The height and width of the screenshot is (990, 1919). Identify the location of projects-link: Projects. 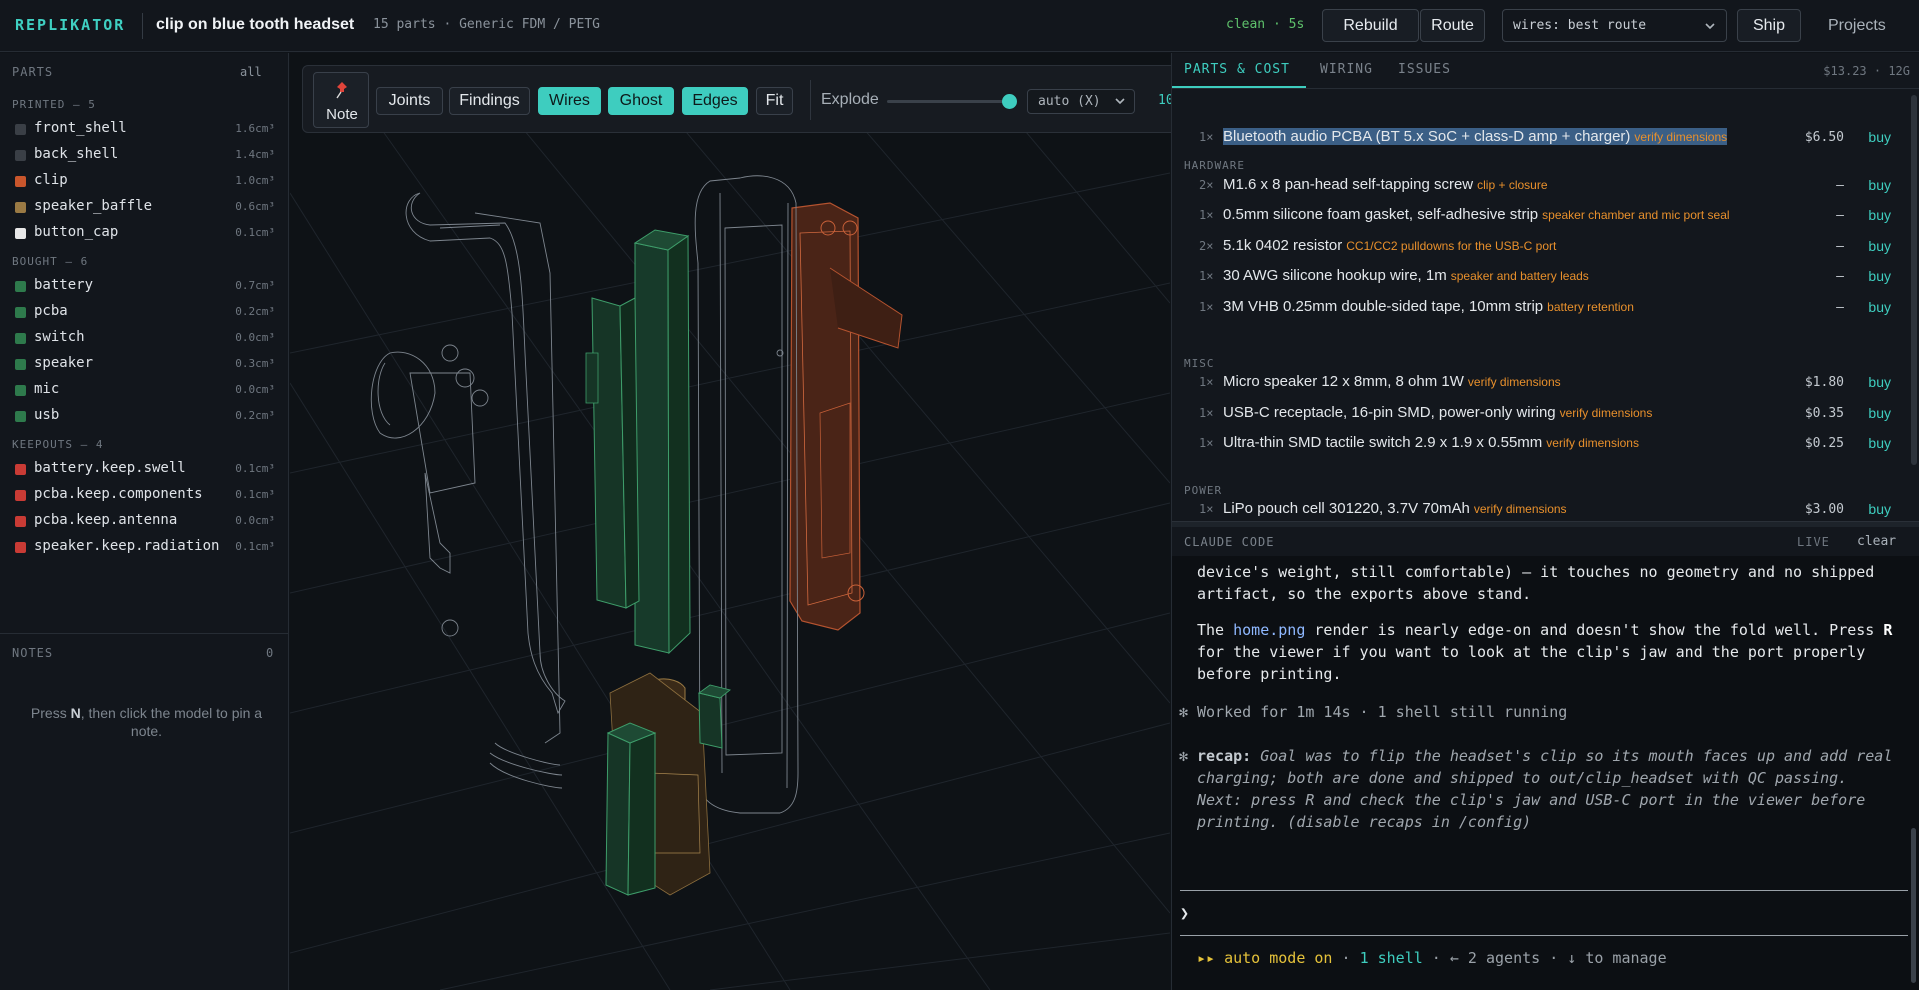
(1857, 26).